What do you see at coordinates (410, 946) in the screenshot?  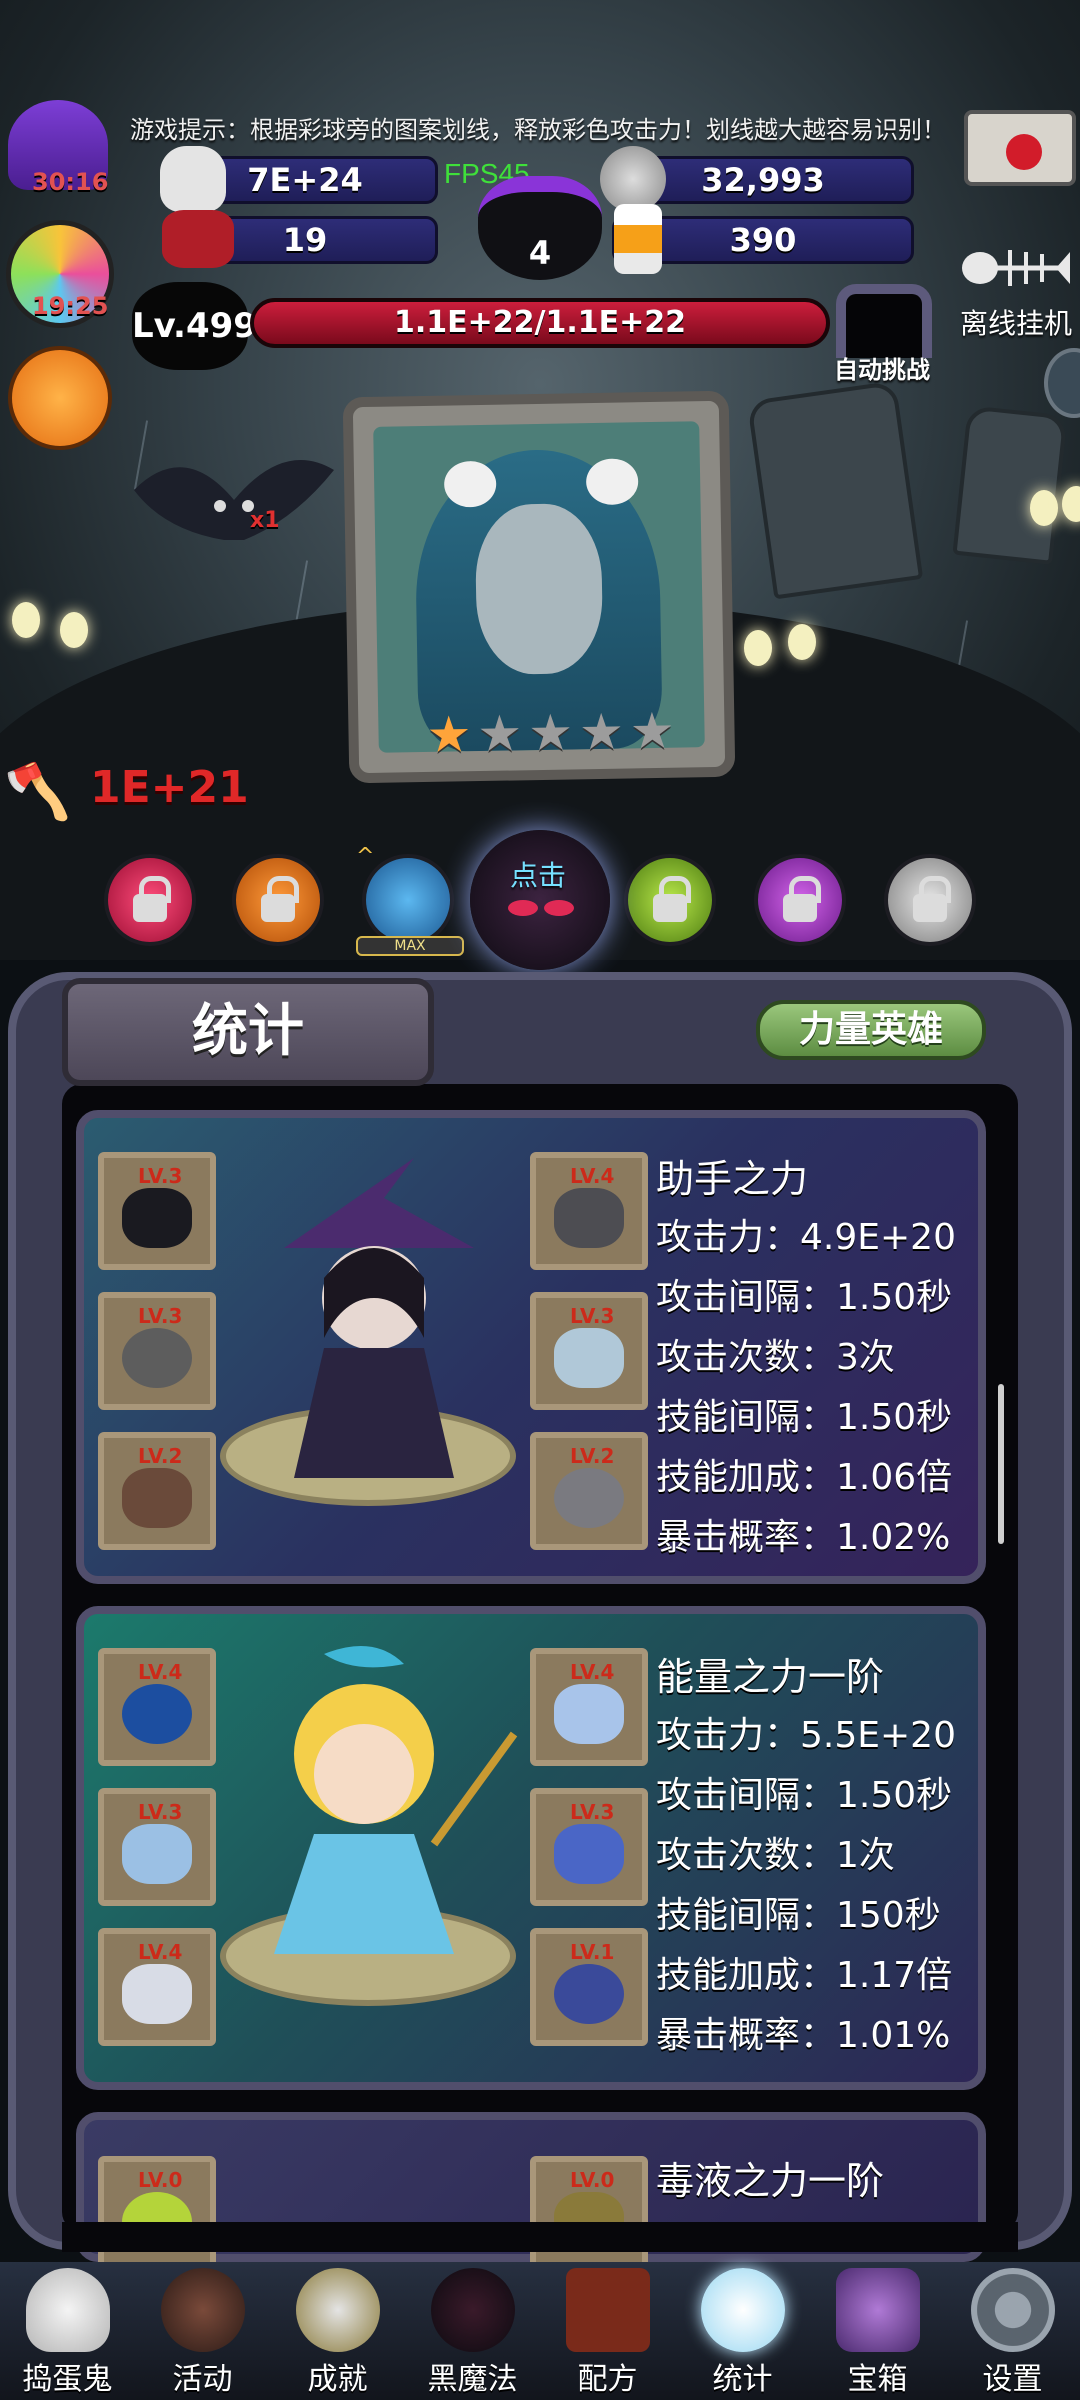 I see `orb-max-badge: MAX` at bounding box center [410, 946].